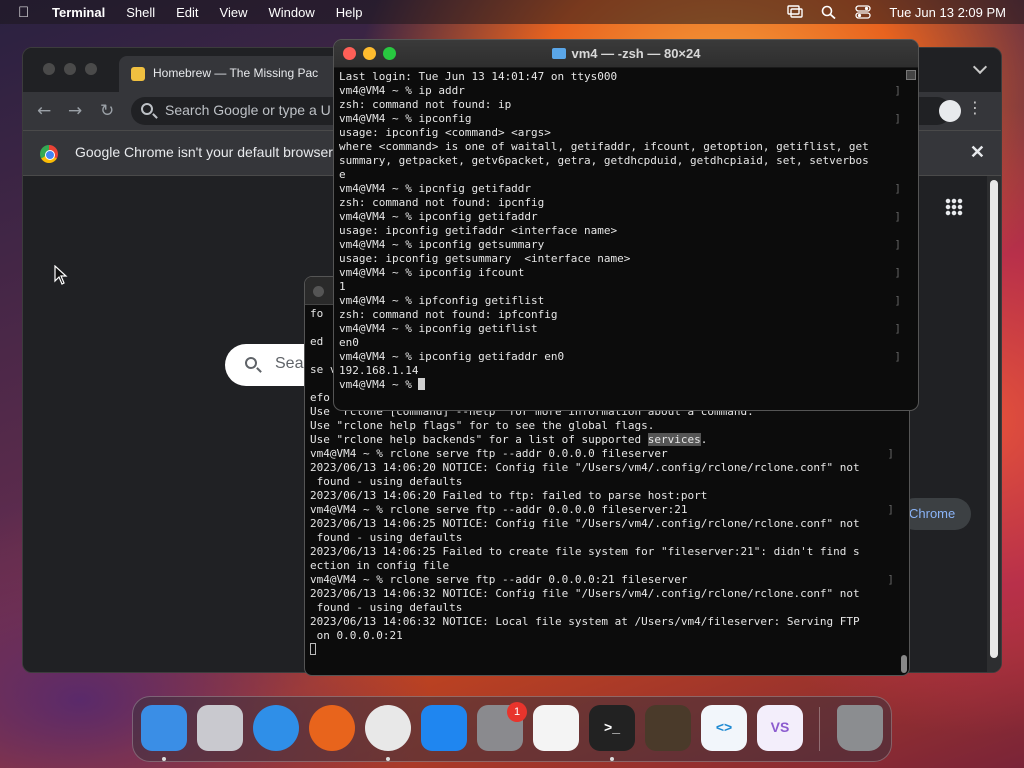 Image resolution: width=1024 pixels, height=768 pixels. I want to click on terminal-line: vm4@VM4 ~ % ipconfig], so click(620, 118).